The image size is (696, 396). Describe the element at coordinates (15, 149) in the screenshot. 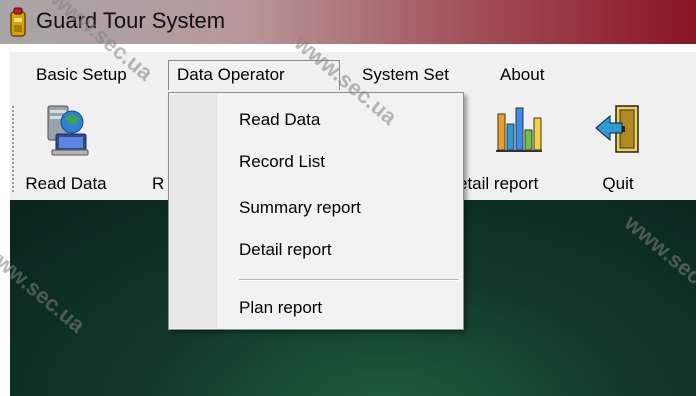

I see `toolbar-grip` at that location.